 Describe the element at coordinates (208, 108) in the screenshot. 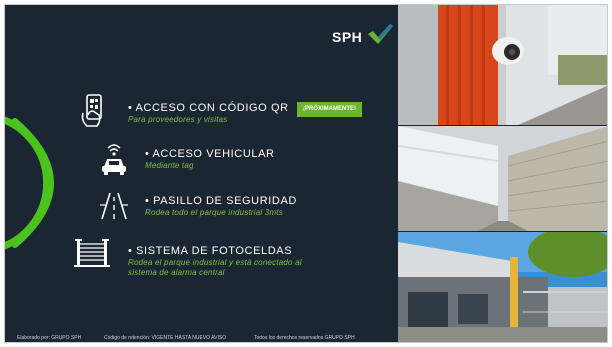

I see `feature-title: • ACCESO CON CÓDIGO QR` at that location.